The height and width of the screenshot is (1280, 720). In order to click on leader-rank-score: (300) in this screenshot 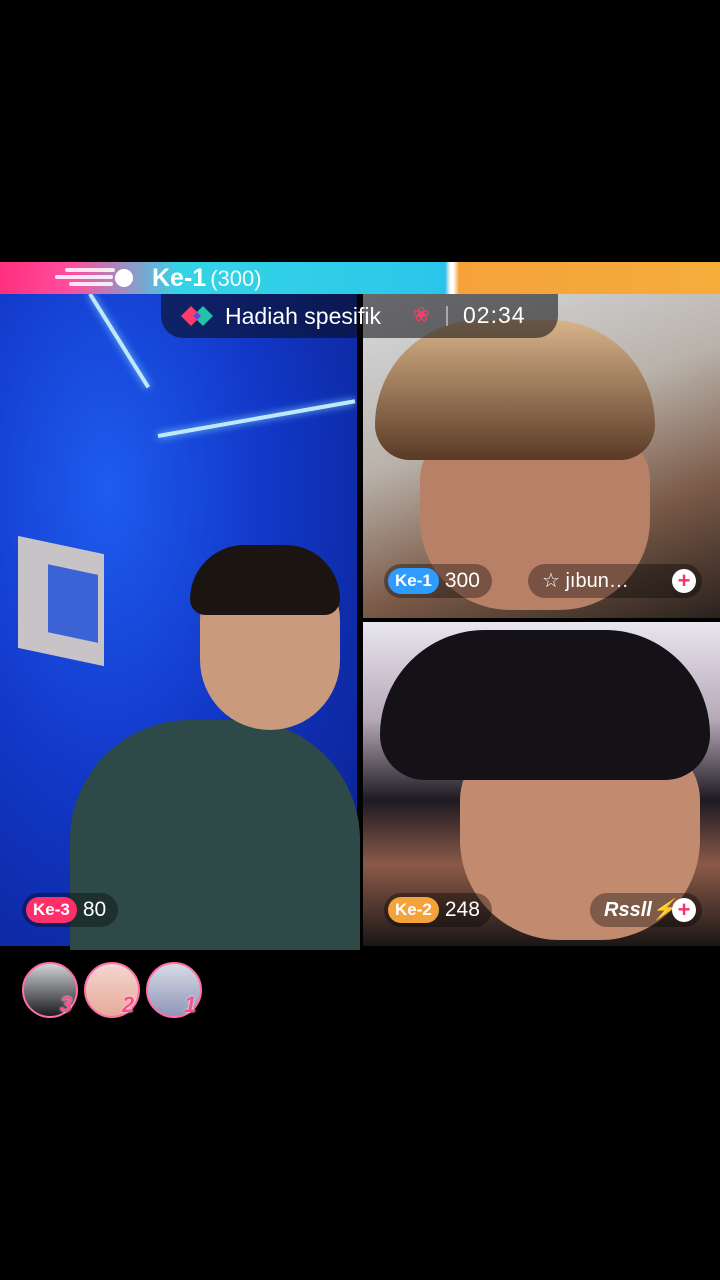, I will do `click(236, 278)`.